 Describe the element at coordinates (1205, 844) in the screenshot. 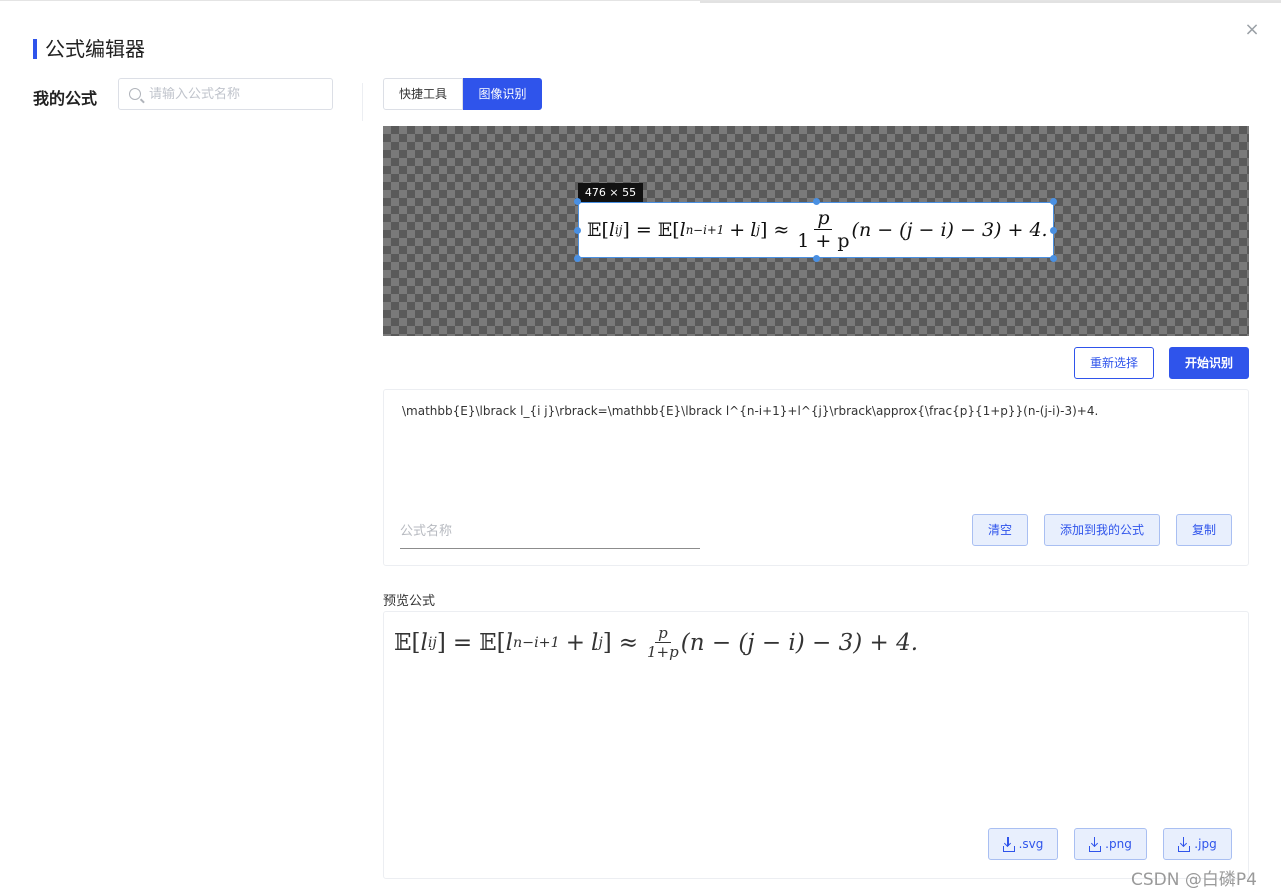

I see `download-jpg-label: .jpg` at that location.